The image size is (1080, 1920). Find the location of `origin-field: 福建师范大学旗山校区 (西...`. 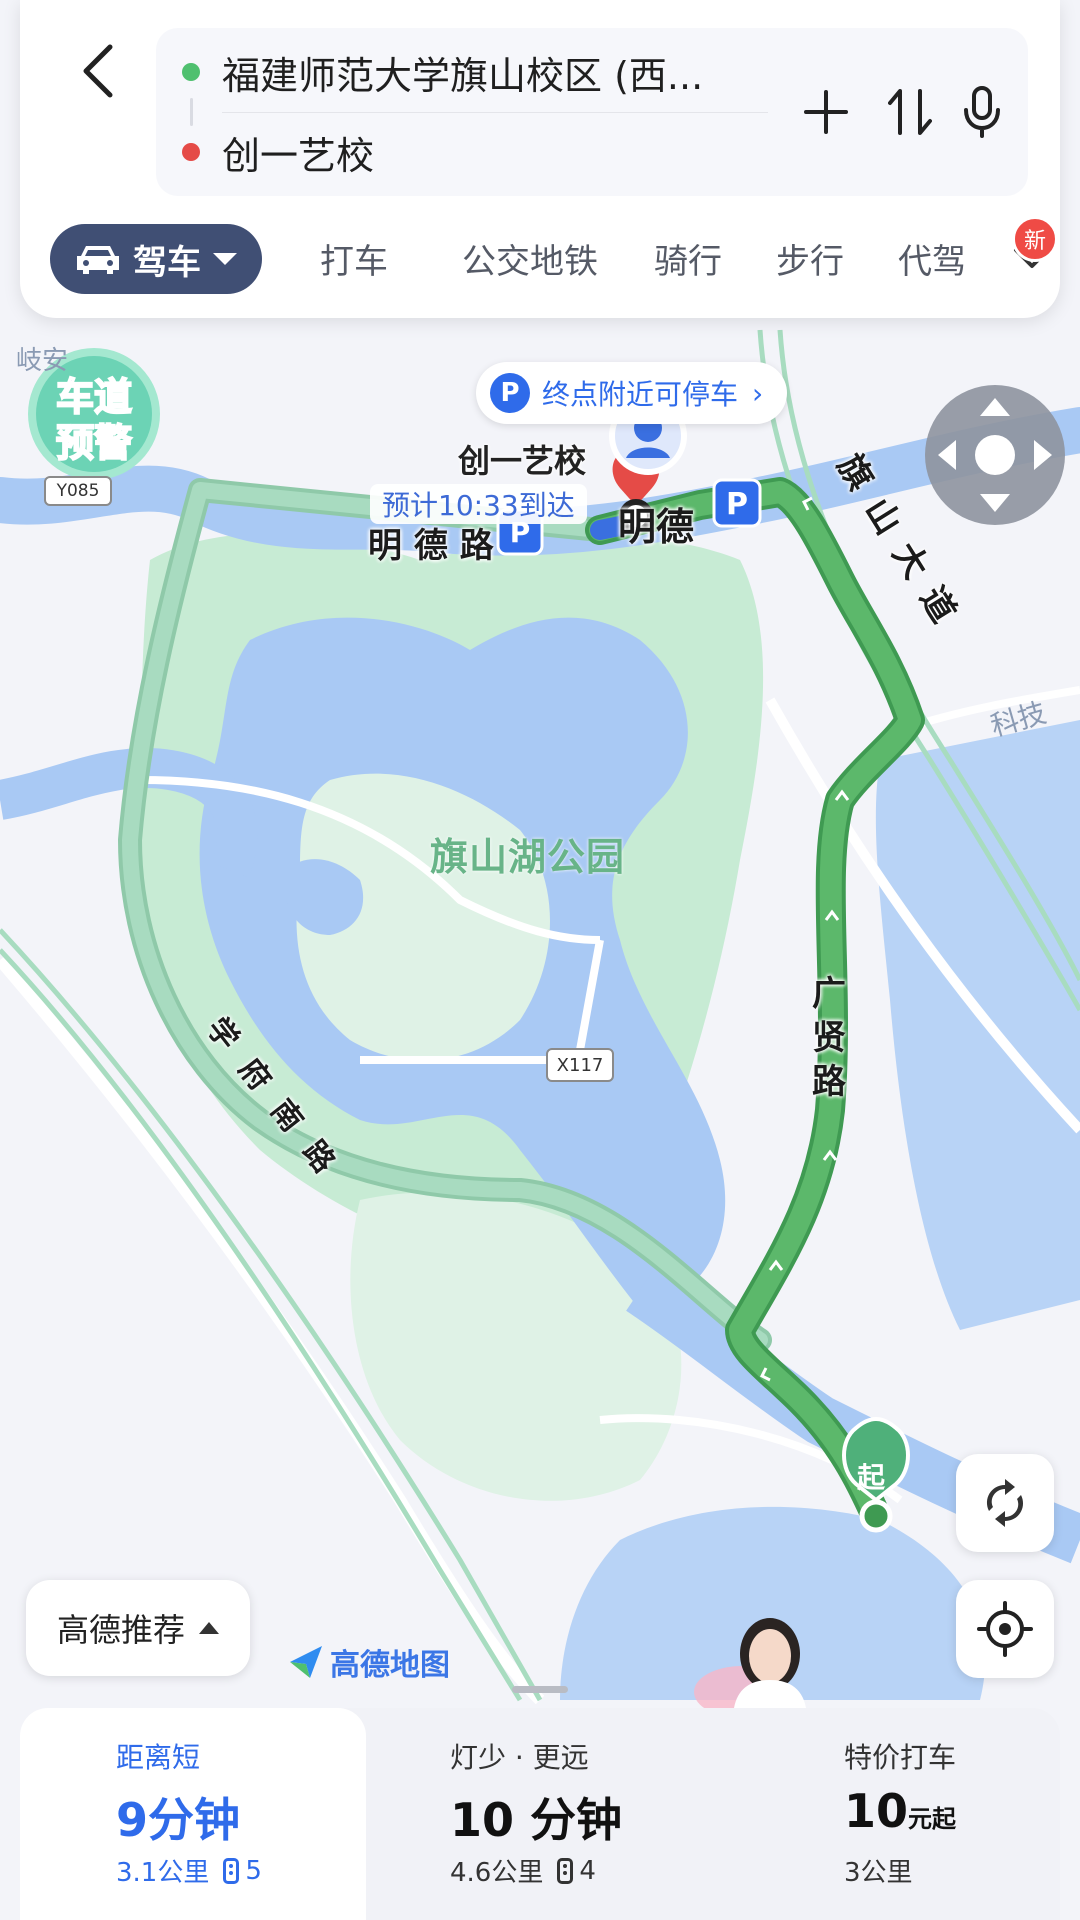

origin-field: 福建师范大学旗山校区 (西... is located at coordinates (462, 72).